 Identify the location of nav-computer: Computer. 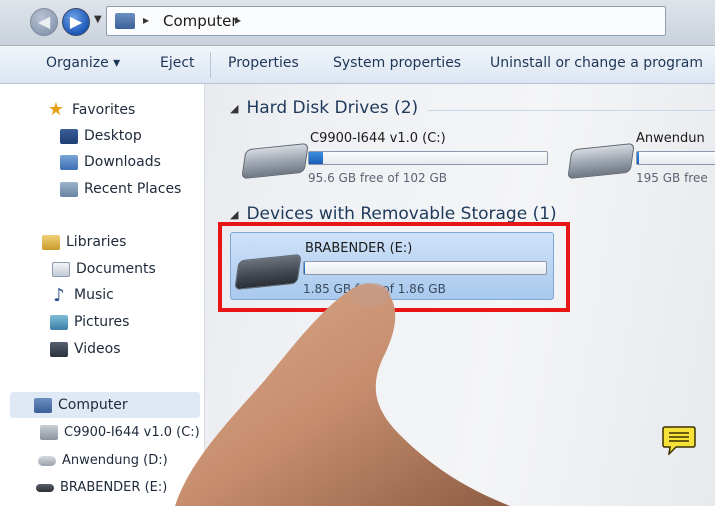
(81, 405).